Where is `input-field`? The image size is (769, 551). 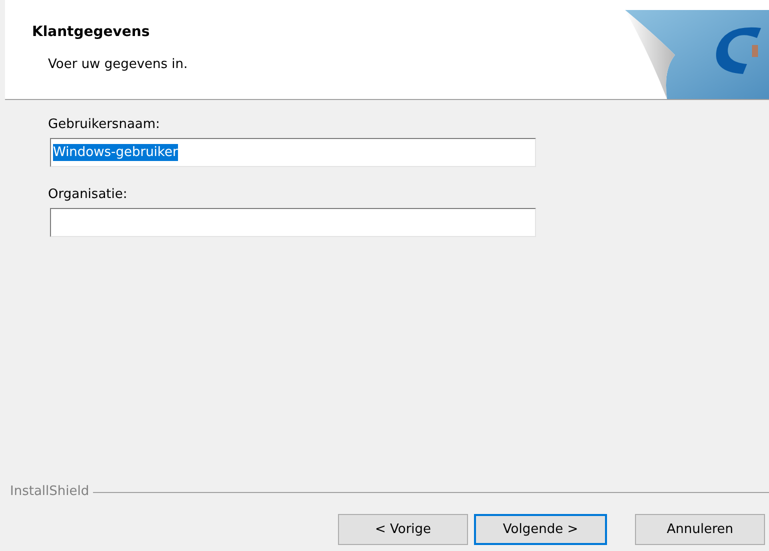 input-field is located at coordinates (293, 222).